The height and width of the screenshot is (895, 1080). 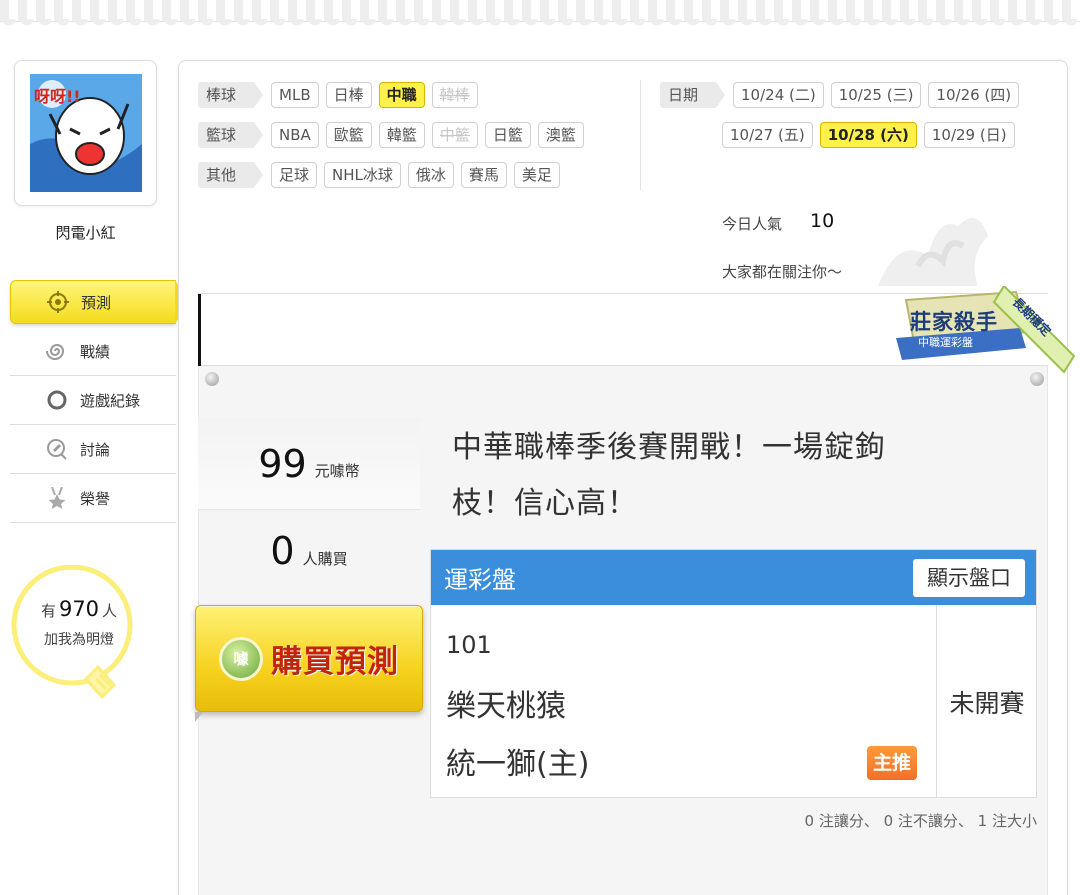 I want to click on sidebar-menu: 預測 戰績 遊戲紀錄 討論 榮譽, so click(x=99, y=401).